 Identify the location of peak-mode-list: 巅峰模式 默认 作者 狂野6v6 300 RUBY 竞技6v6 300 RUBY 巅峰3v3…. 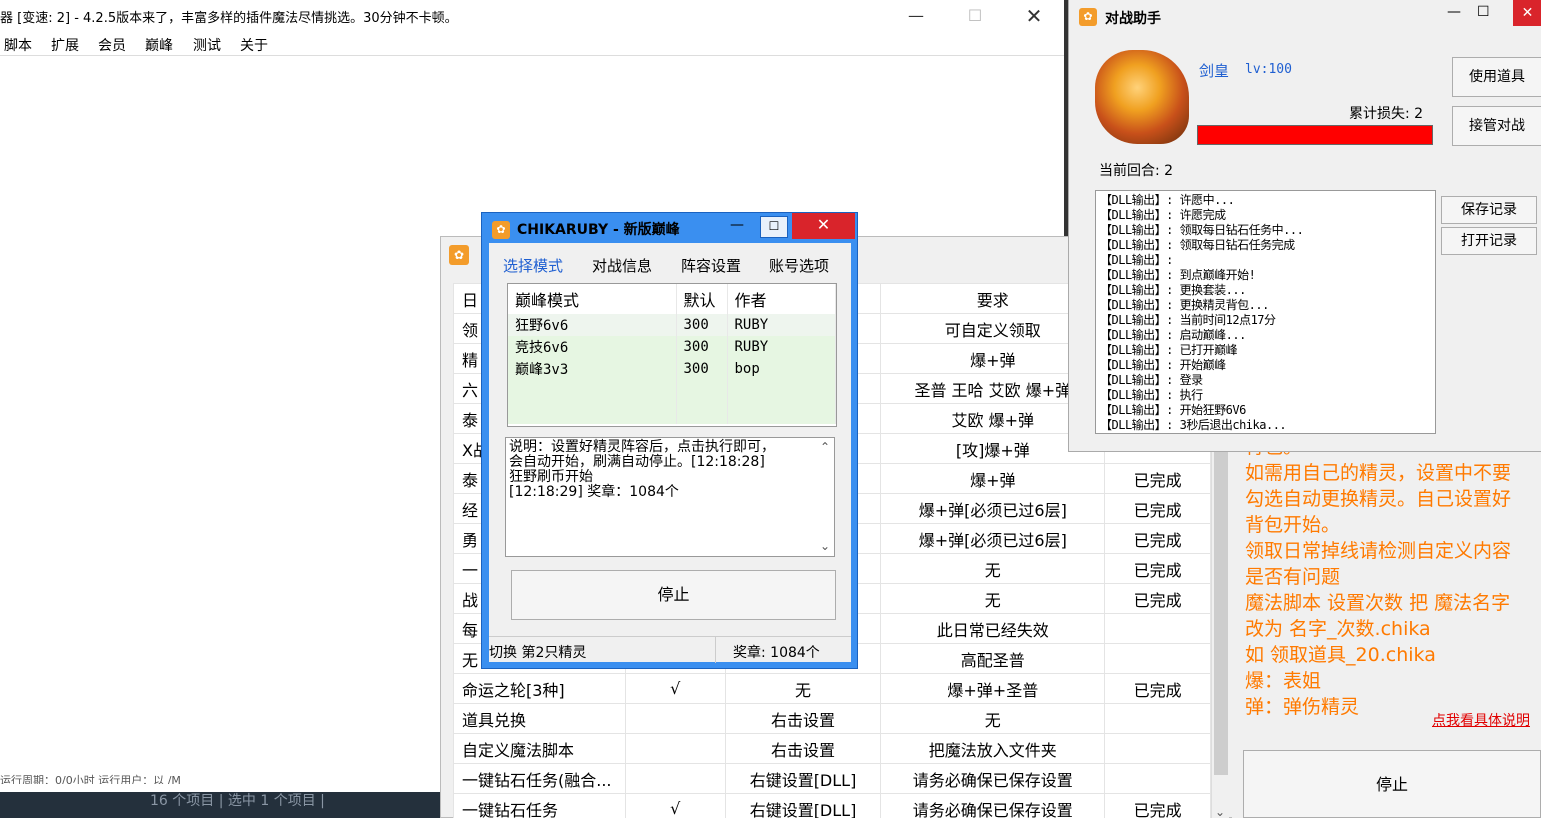
(672, 355).